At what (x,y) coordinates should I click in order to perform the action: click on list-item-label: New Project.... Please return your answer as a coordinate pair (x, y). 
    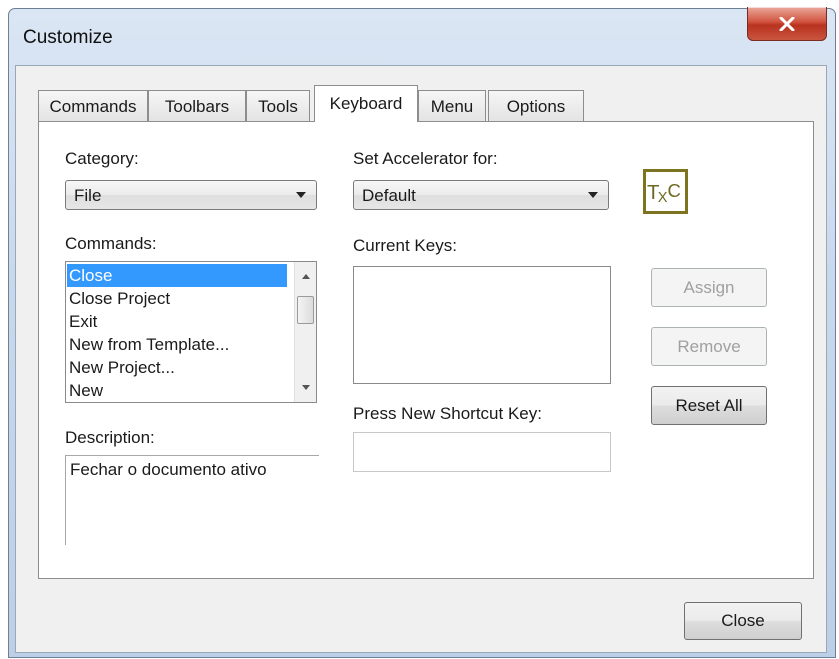
    Looking at the image, I should click on (122, 367).